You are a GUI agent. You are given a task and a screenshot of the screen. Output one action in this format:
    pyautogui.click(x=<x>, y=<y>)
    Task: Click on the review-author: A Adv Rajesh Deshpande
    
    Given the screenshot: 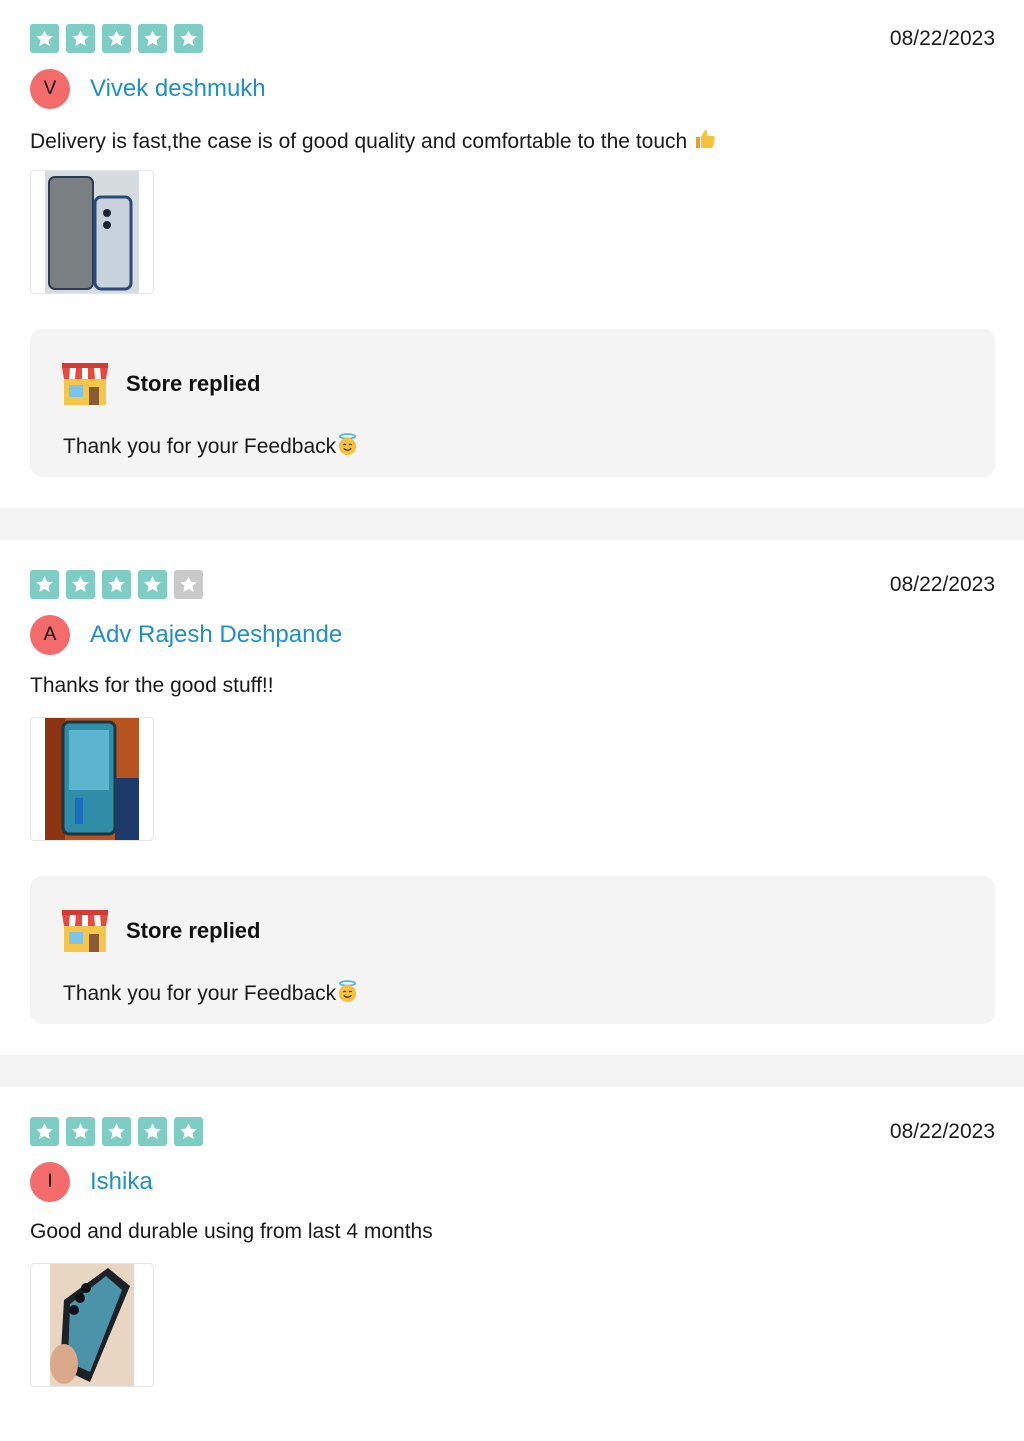 What is the action you would take?
    pyautogui.click(x=186, y=635)
    